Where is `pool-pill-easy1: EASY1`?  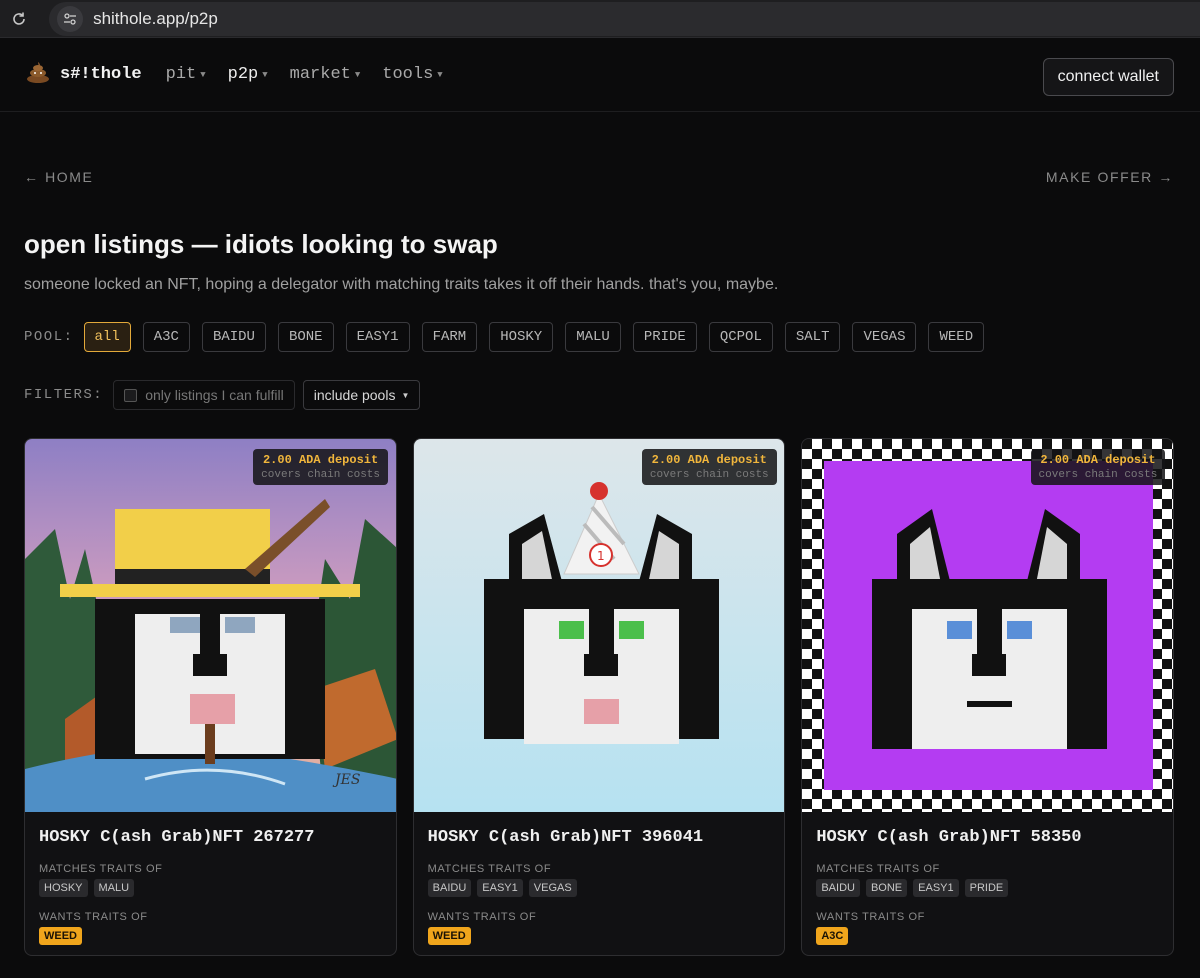 pool-pill-easy1: EASY1 is located at coordinates (377, 337).